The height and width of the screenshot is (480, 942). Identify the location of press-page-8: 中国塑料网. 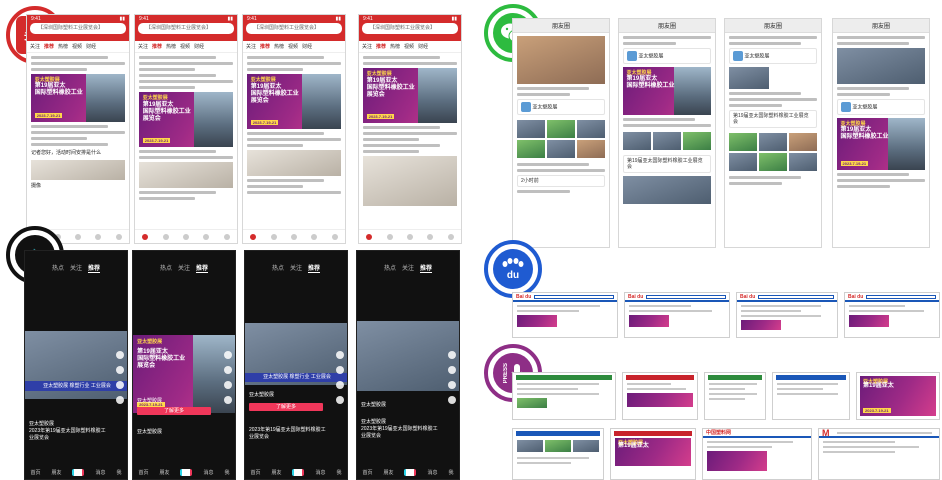
(757, 454).